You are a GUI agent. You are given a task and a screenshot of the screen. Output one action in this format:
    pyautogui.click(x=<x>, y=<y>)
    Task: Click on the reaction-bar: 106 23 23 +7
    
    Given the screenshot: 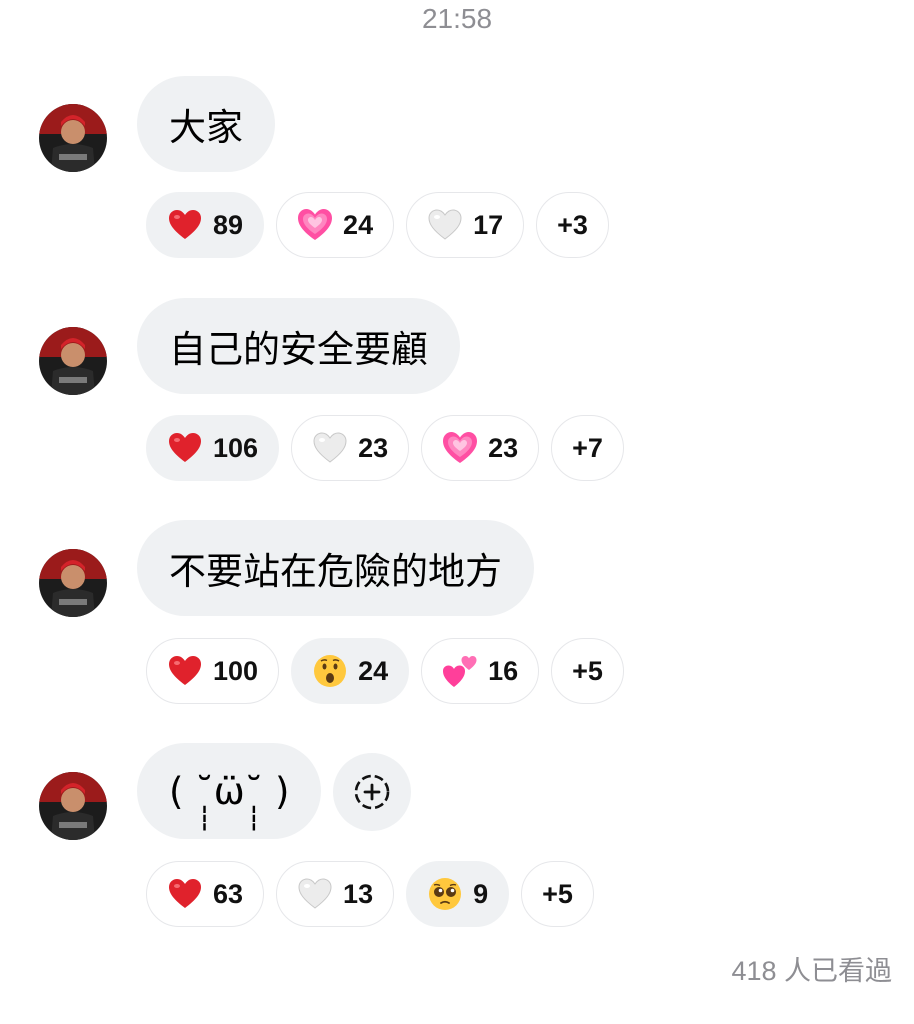 What is the action you would take?
    pyautogui.click(x=385, y=448)
    